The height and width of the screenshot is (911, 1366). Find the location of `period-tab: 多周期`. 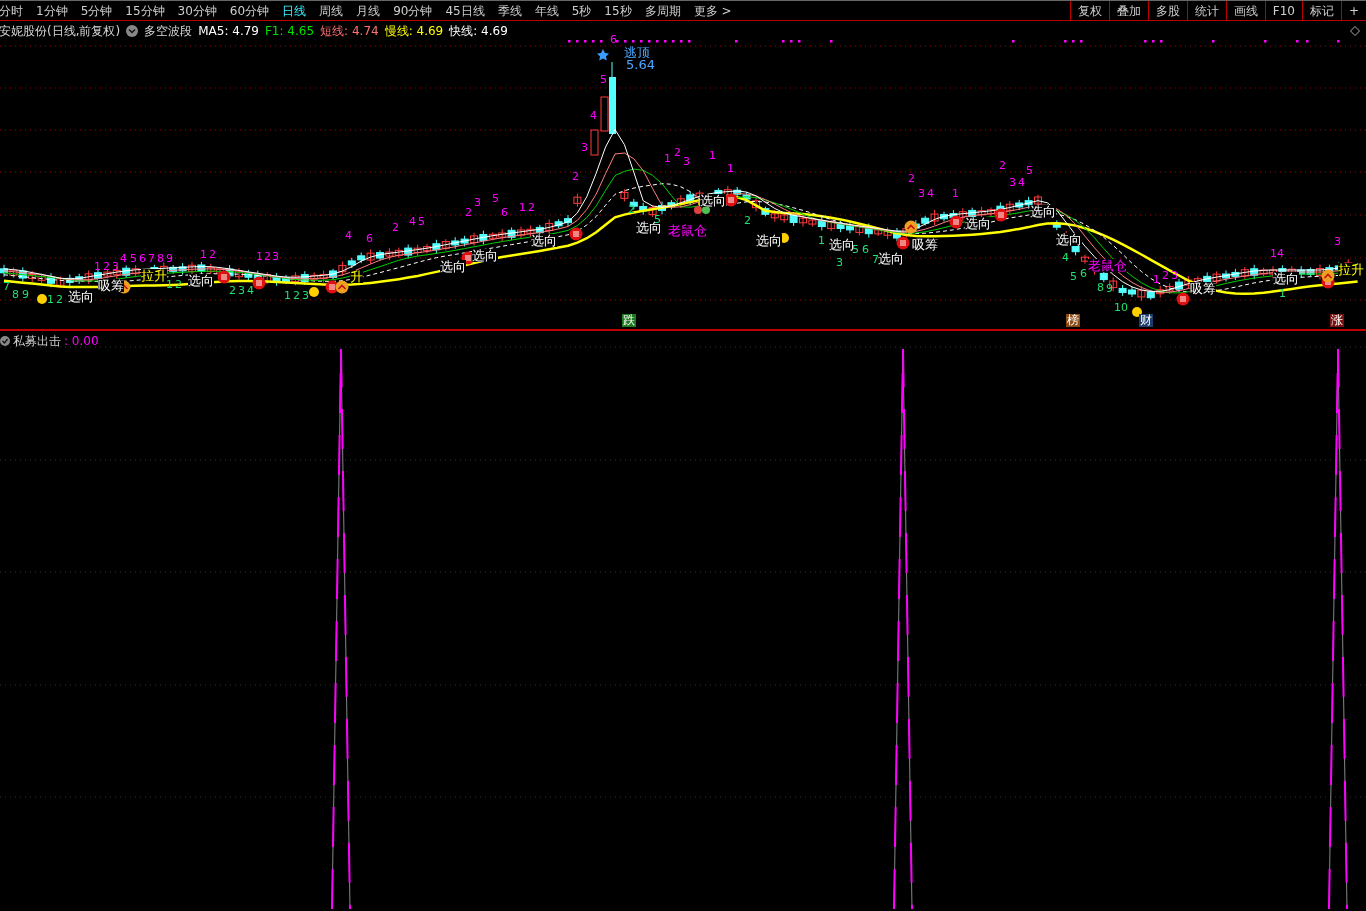

period-tab: 多周期 is located at coordinates (662, 10).